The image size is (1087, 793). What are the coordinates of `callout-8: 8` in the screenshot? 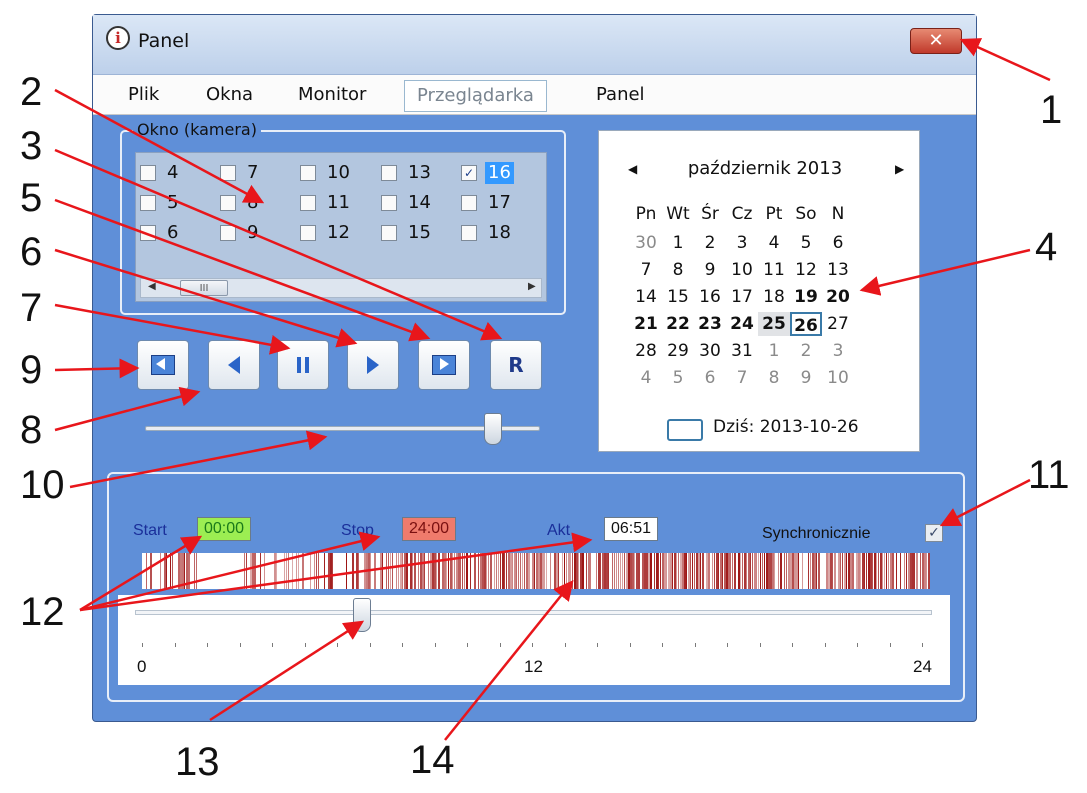 It's located at (31, 430).